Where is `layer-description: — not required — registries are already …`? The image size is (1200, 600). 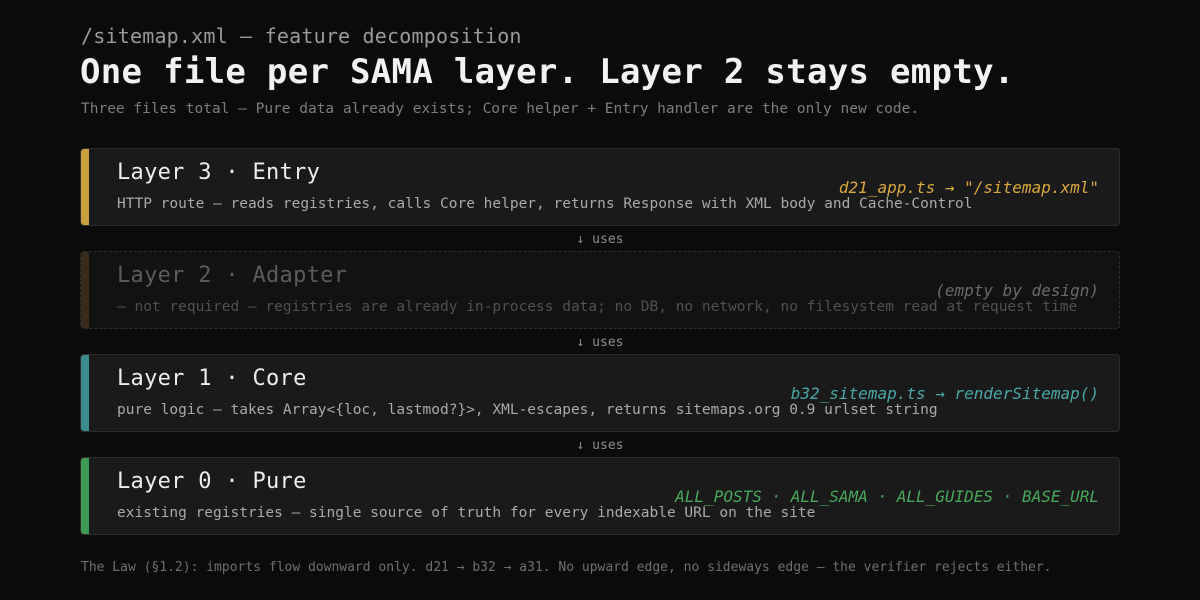
layer-description: — not required — registries are already … is located at coordinates (597, 307).